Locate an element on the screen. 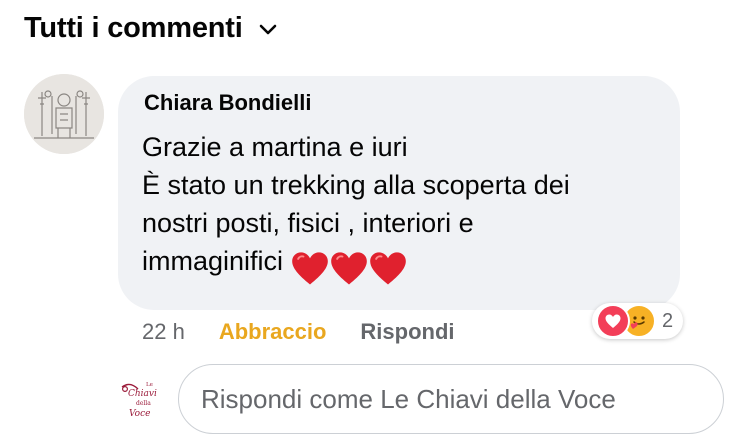 Image resolution: width=750 pixels, height=443 pixels. hearts-emoji-group is located at coordinates (349, 267).